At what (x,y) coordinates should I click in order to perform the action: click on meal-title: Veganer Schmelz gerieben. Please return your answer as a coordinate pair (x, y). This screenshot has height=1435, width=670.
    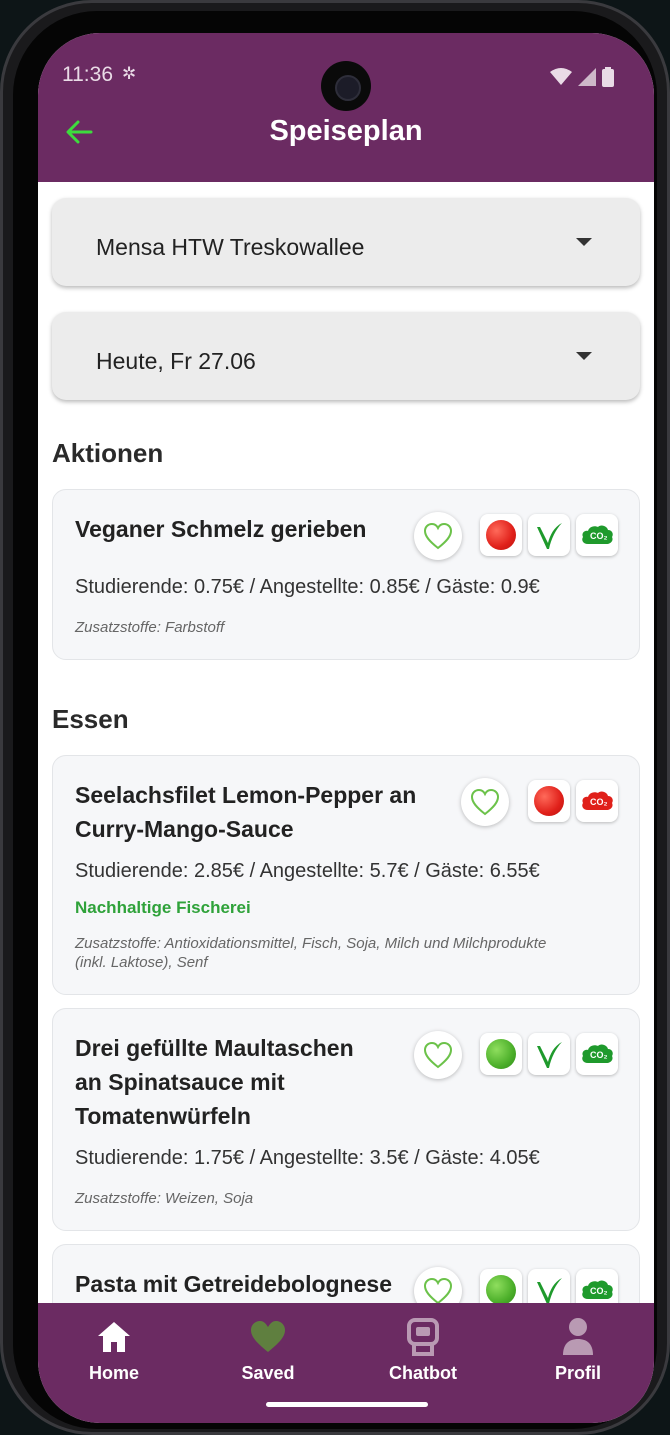
    Looking at the image, I should click on (221, 529).